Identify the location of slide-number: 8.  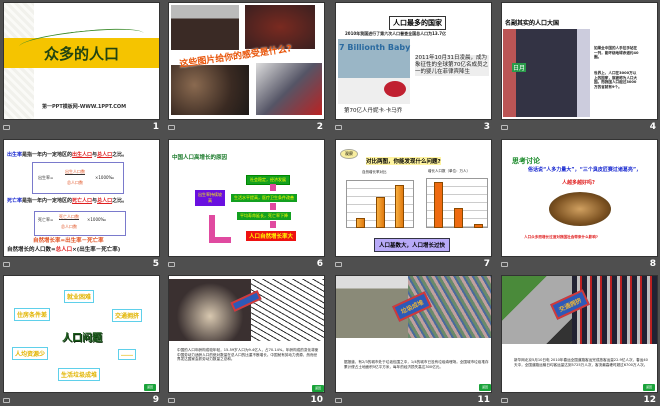
(652, 264).